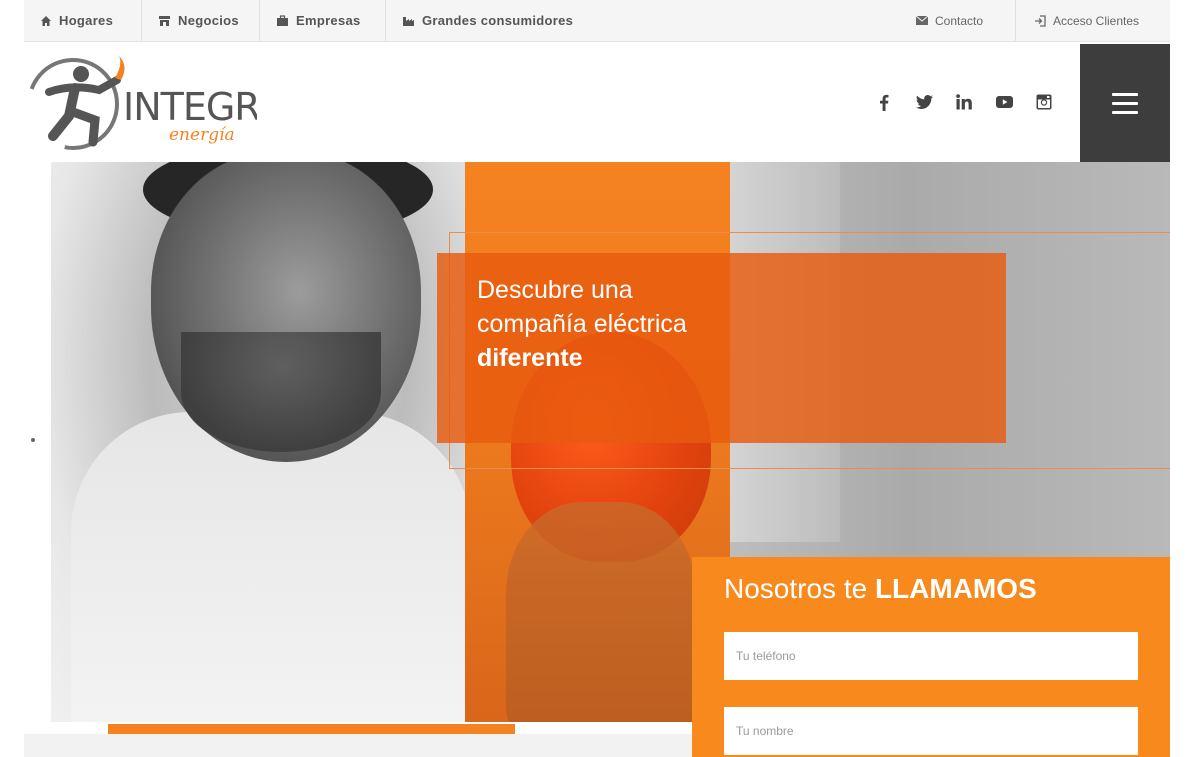  I want to click on instagram-icon, so click(1044, 102).